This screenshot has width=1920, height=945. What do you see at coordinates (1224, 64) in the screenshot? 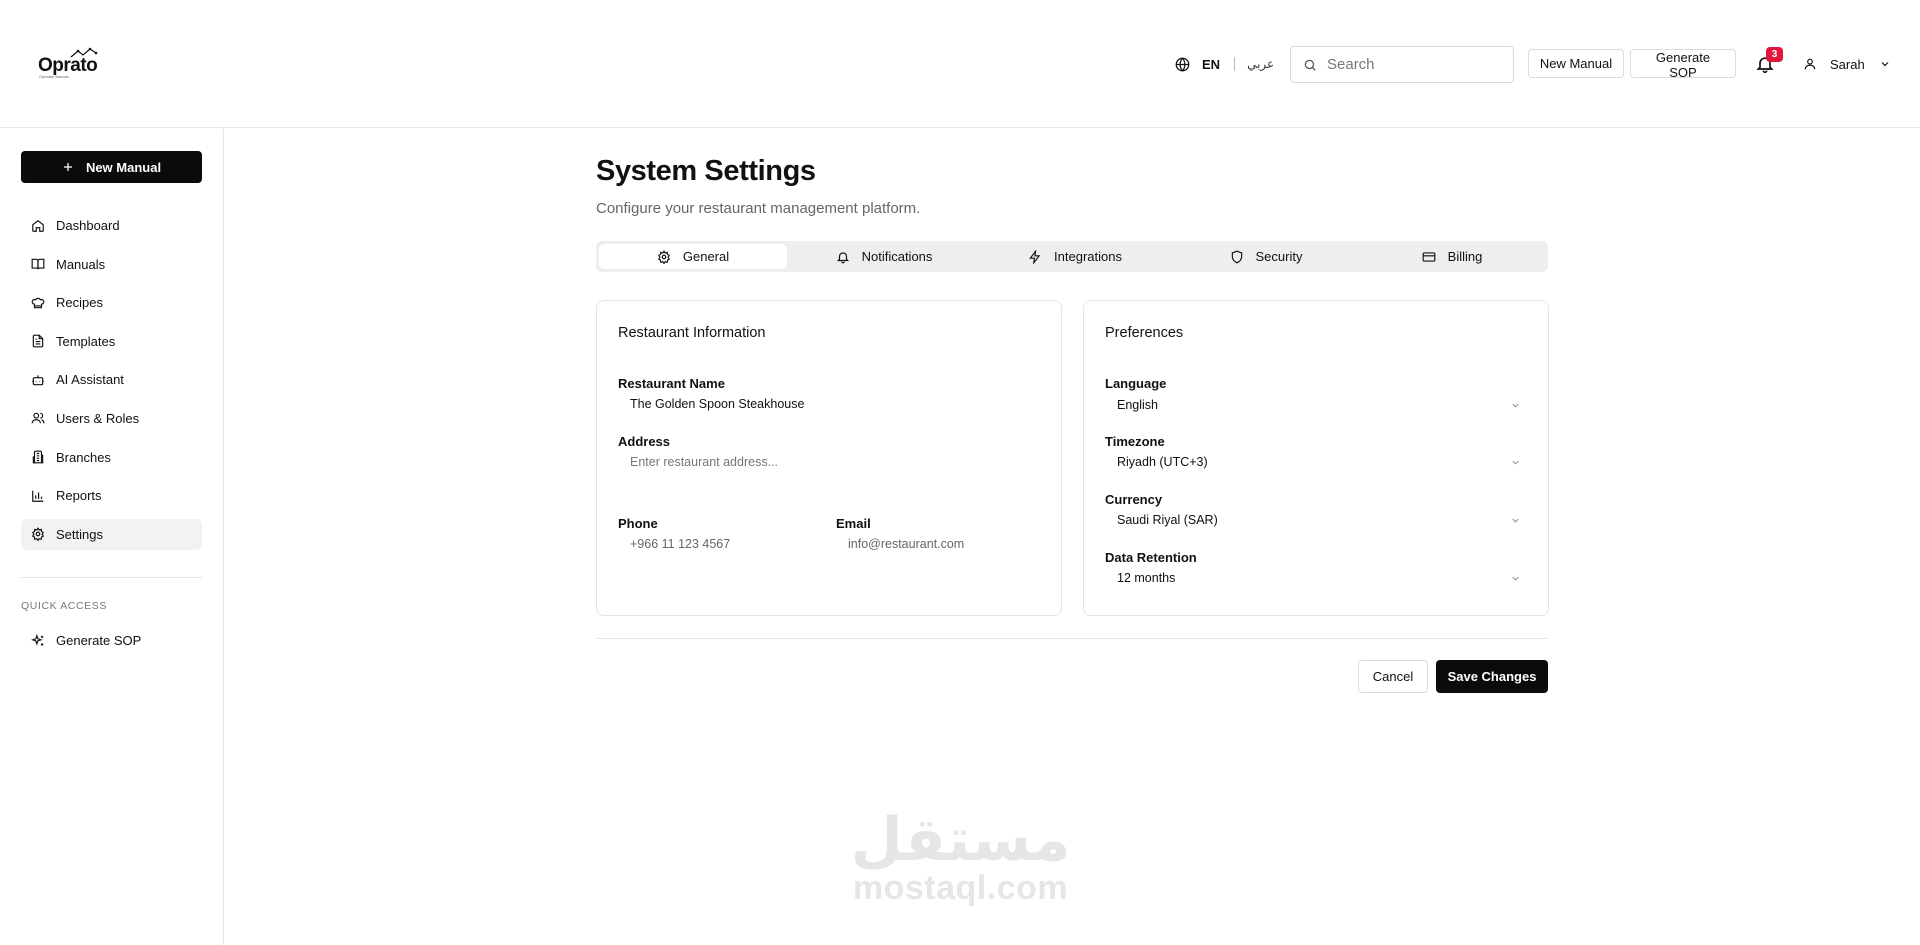
I see `language-switcher: EN عربي` at bounding box center [1224, 64].